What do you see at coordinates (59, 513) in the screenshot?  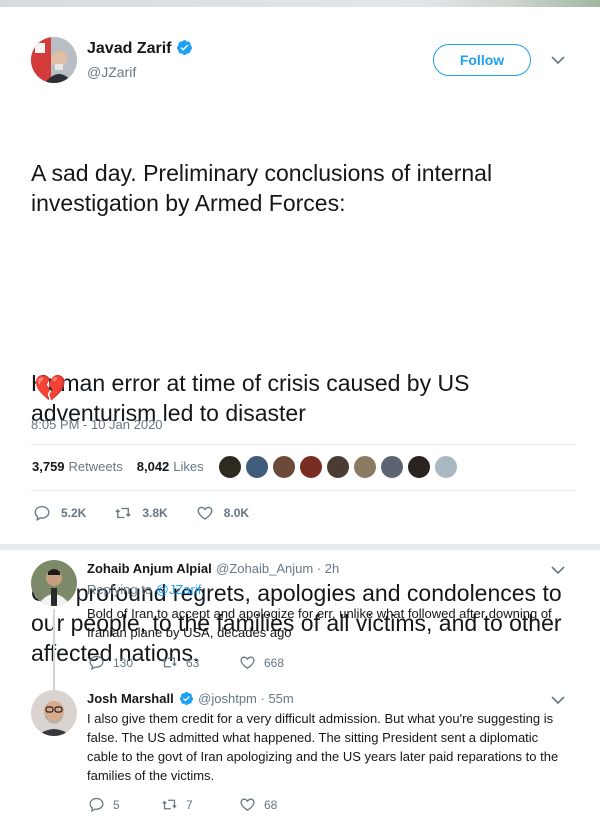 I see `reply-button: 5.2K` at bounding box center [59, 513].